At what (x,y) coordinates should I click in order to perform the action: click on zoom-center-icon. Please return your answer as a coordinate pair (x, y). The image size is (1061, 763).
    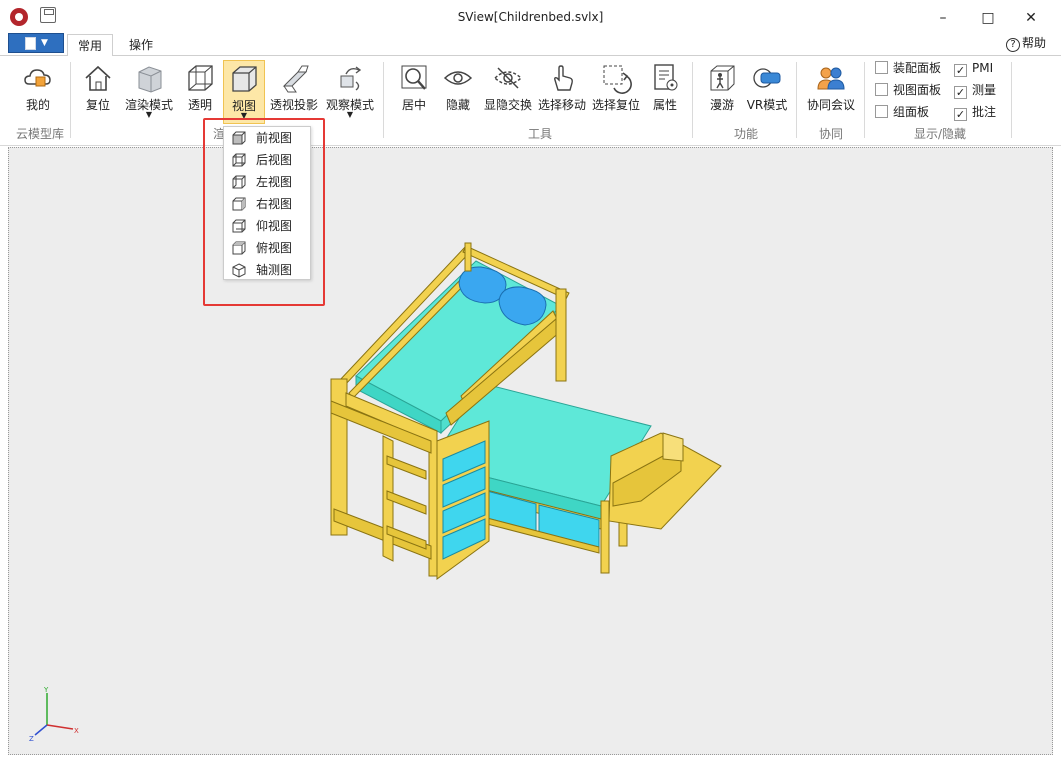
    Looking at the image, I should click on (414, 77).